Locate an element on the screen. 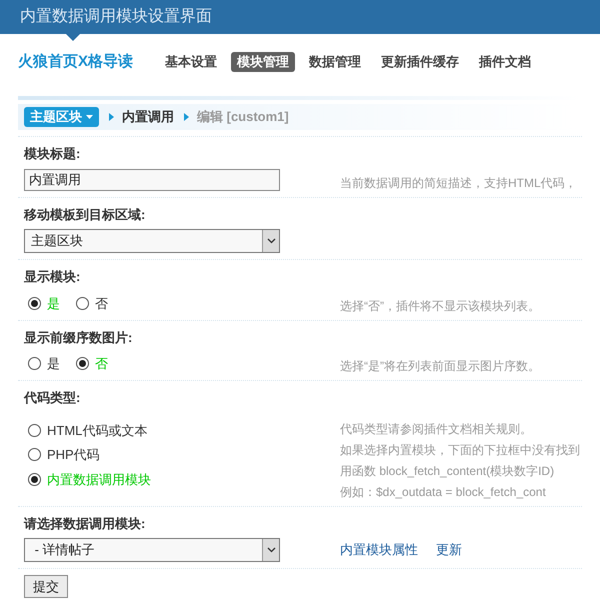  select-field: - 详情帖子 is located at coordinates (152, 550).